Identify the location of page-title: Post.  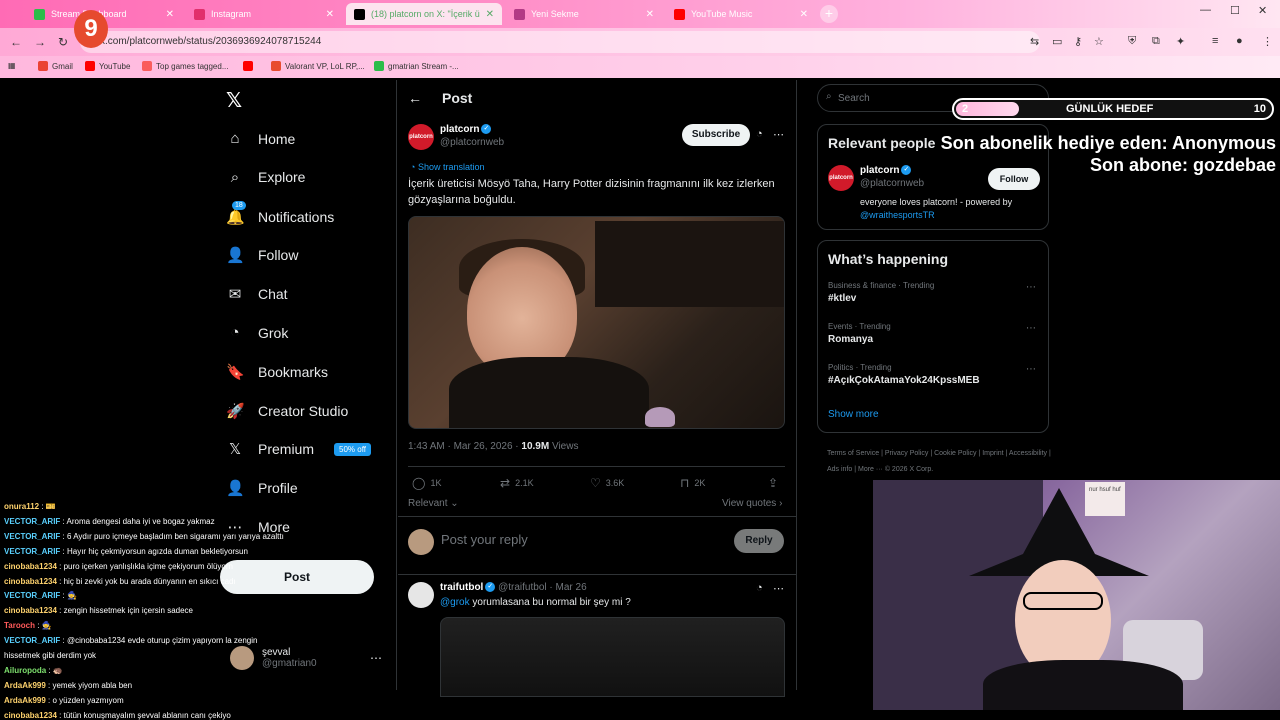
(457, 98).